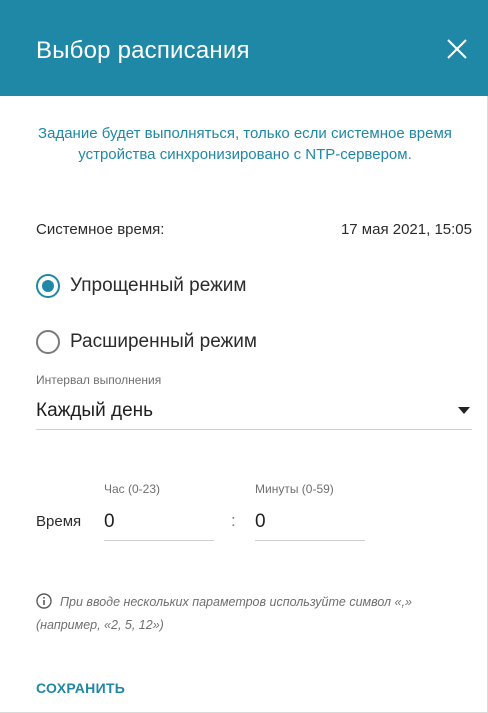 Image resolution: width=488 pixels, height=713 pixels. What do you see at coordinates (99, 380) in the screenshot?
I see `interval-label: Интервал выполнения` at bounding box center [99, 380].